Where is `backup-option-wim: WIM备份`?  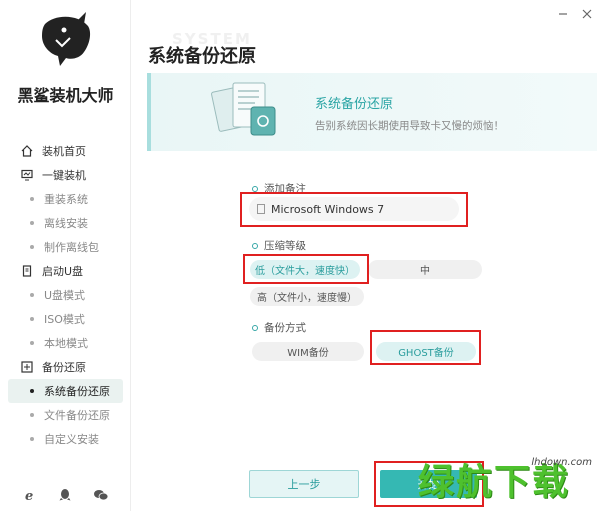
backup-option-wim: WIM备份 is located at coordinates (308, 351).